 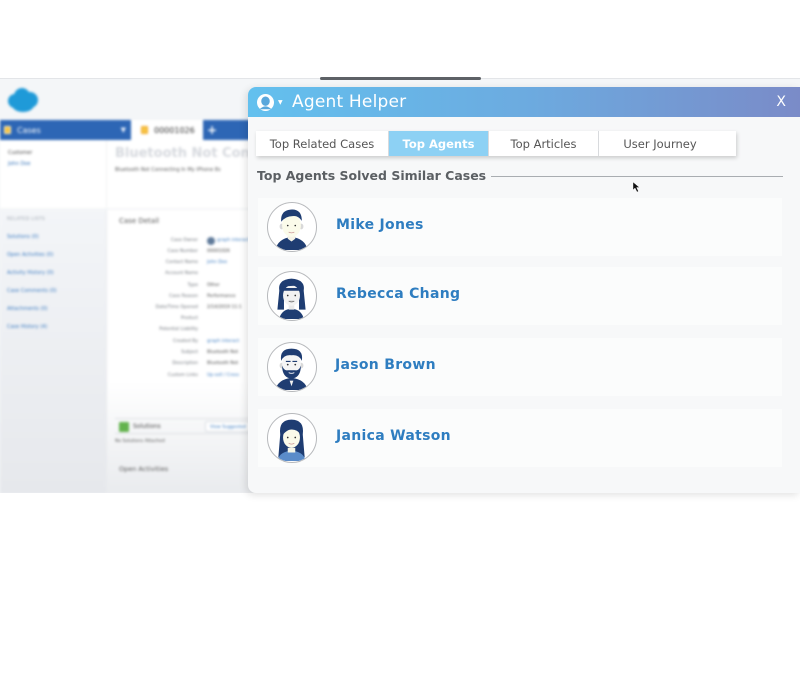 What do you see at coordinates (185, 341) in the screenshot?
I see `field-label: Created By` at bounding box center [185, 341].